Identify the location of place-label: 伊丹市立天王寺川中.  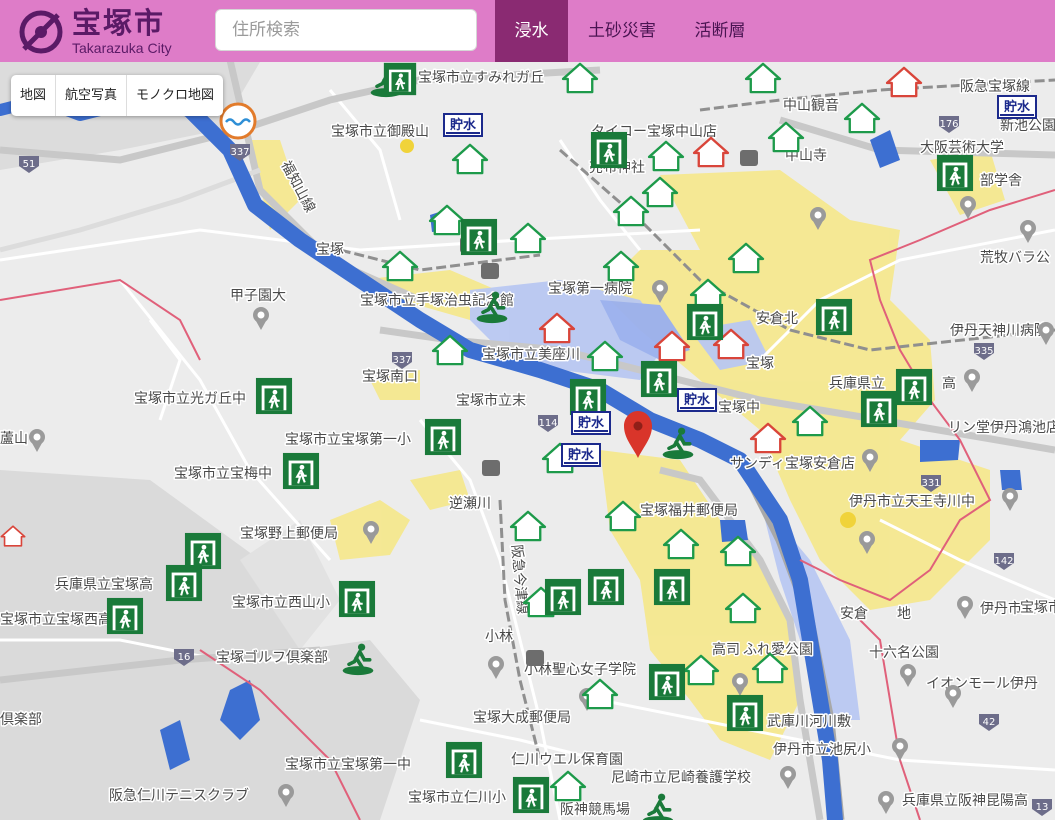
(912, 501).